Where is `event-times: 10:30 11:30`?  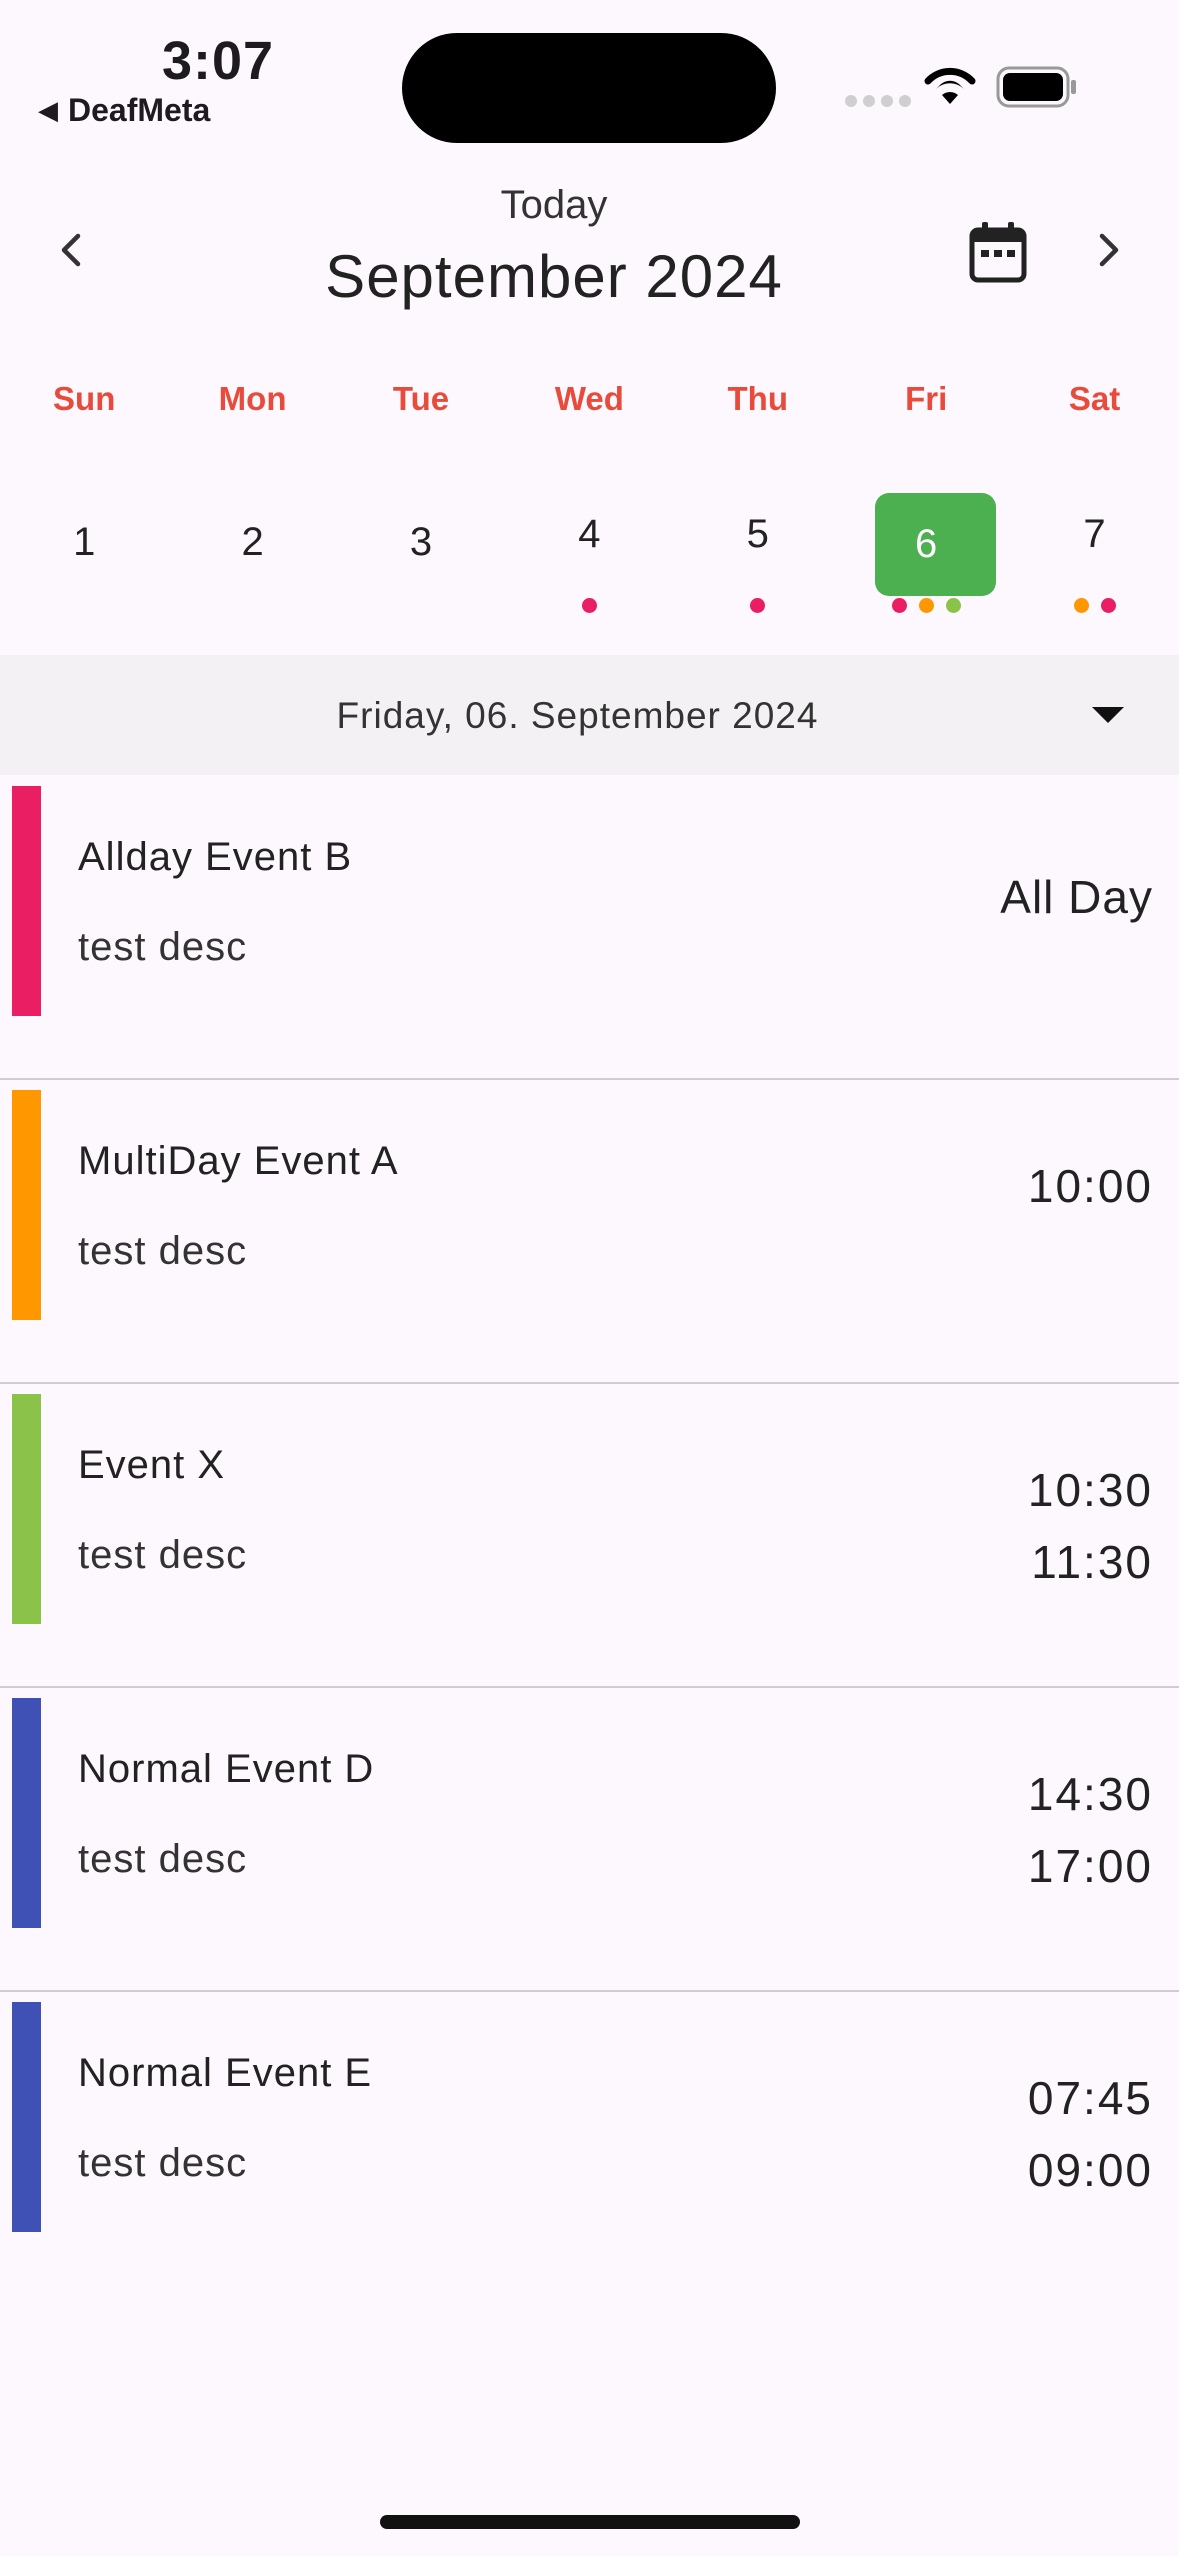 event-times: 10:30 11:30 is located at coordinates (1090, 1535).